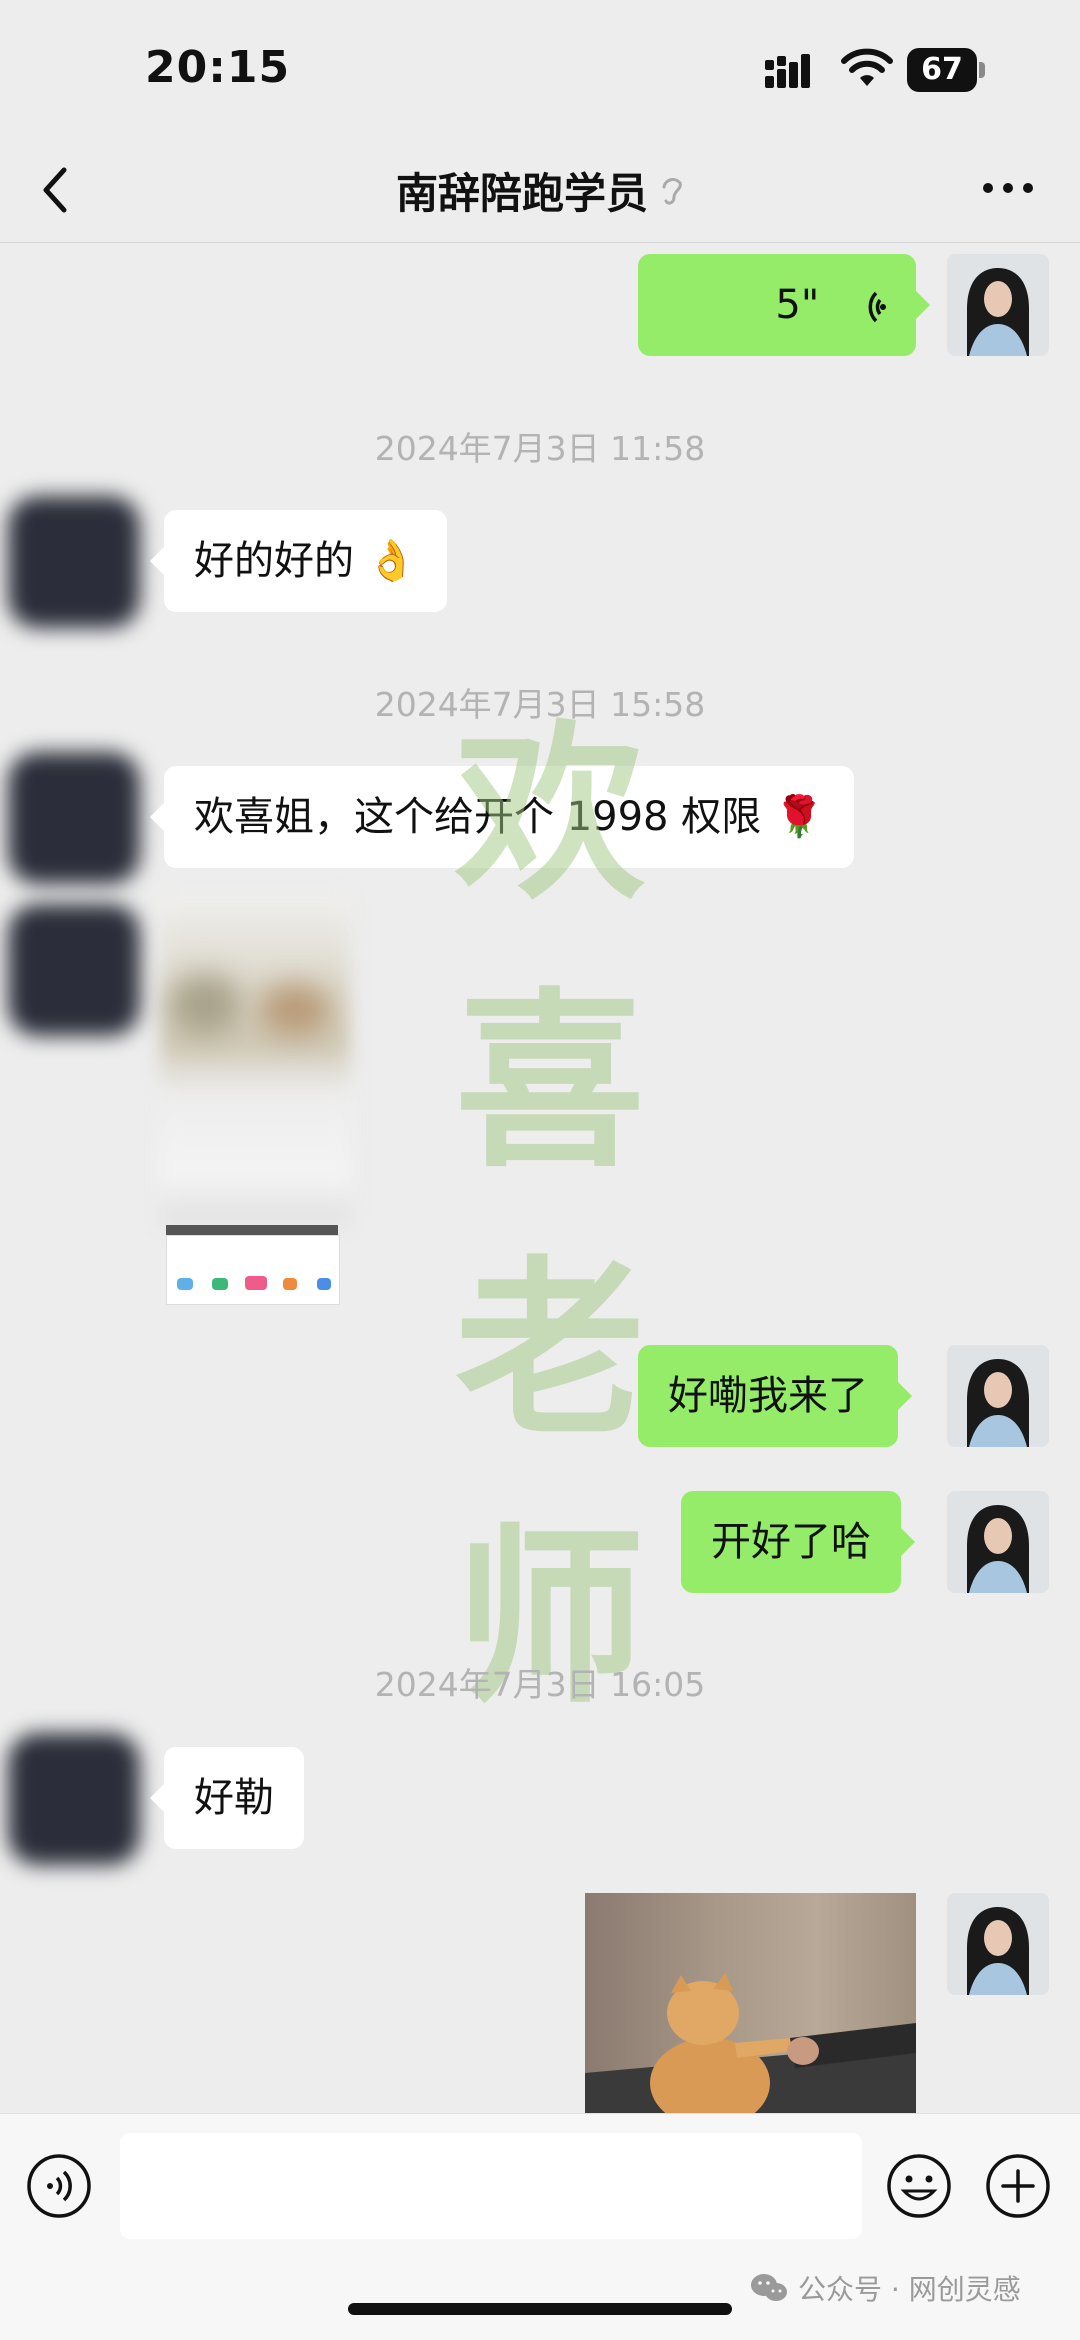  Describe the element at coordinates (218, 67) in the screenshot. I see `status-time: 20:15` at that location.